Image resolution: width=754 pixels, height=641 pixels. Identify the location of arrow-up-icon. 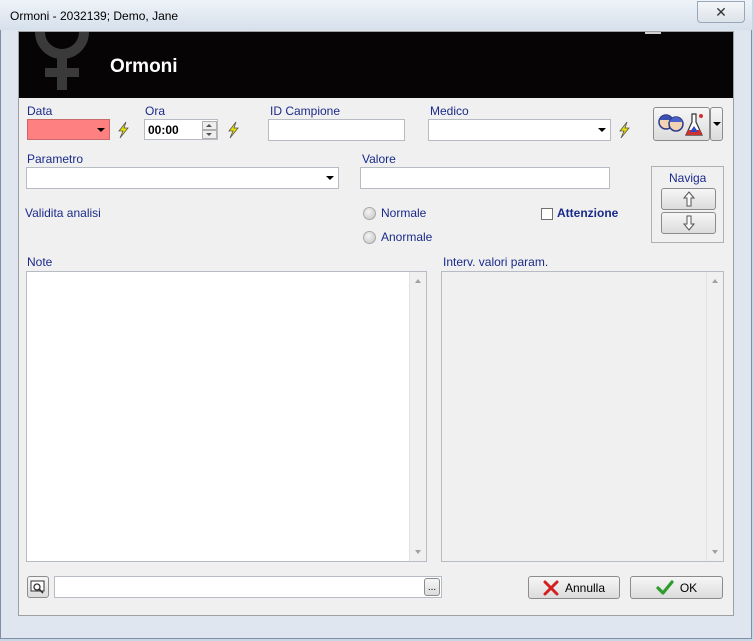
(688, 199).